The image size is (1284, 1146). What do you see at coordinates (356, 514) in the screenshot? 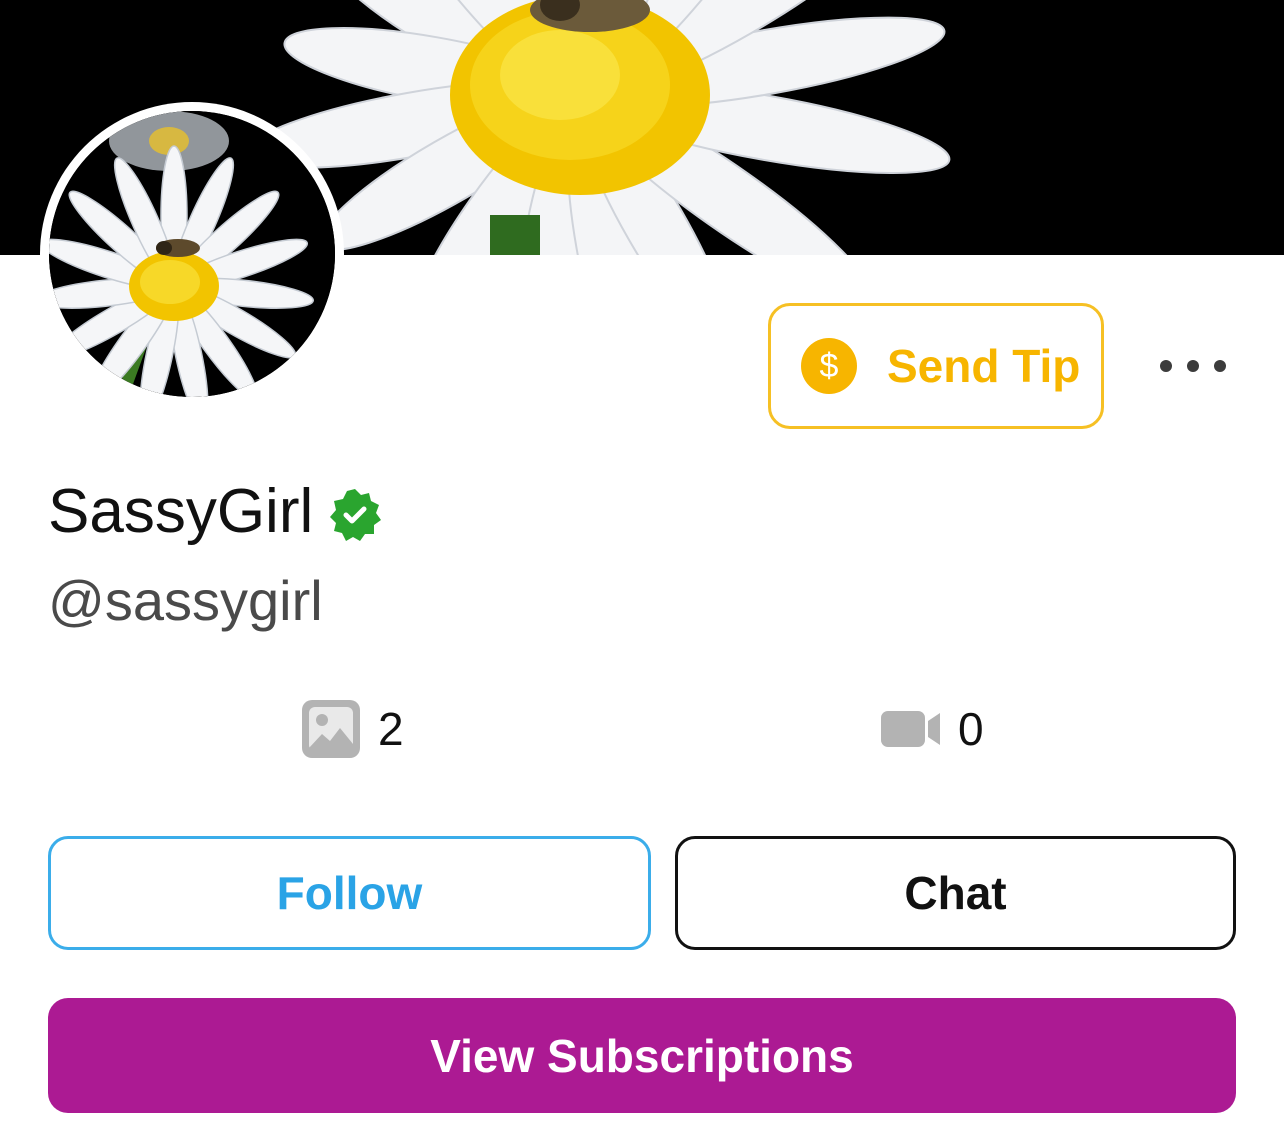
I see `verified-badge-icon` at bounding box center [356, 514].